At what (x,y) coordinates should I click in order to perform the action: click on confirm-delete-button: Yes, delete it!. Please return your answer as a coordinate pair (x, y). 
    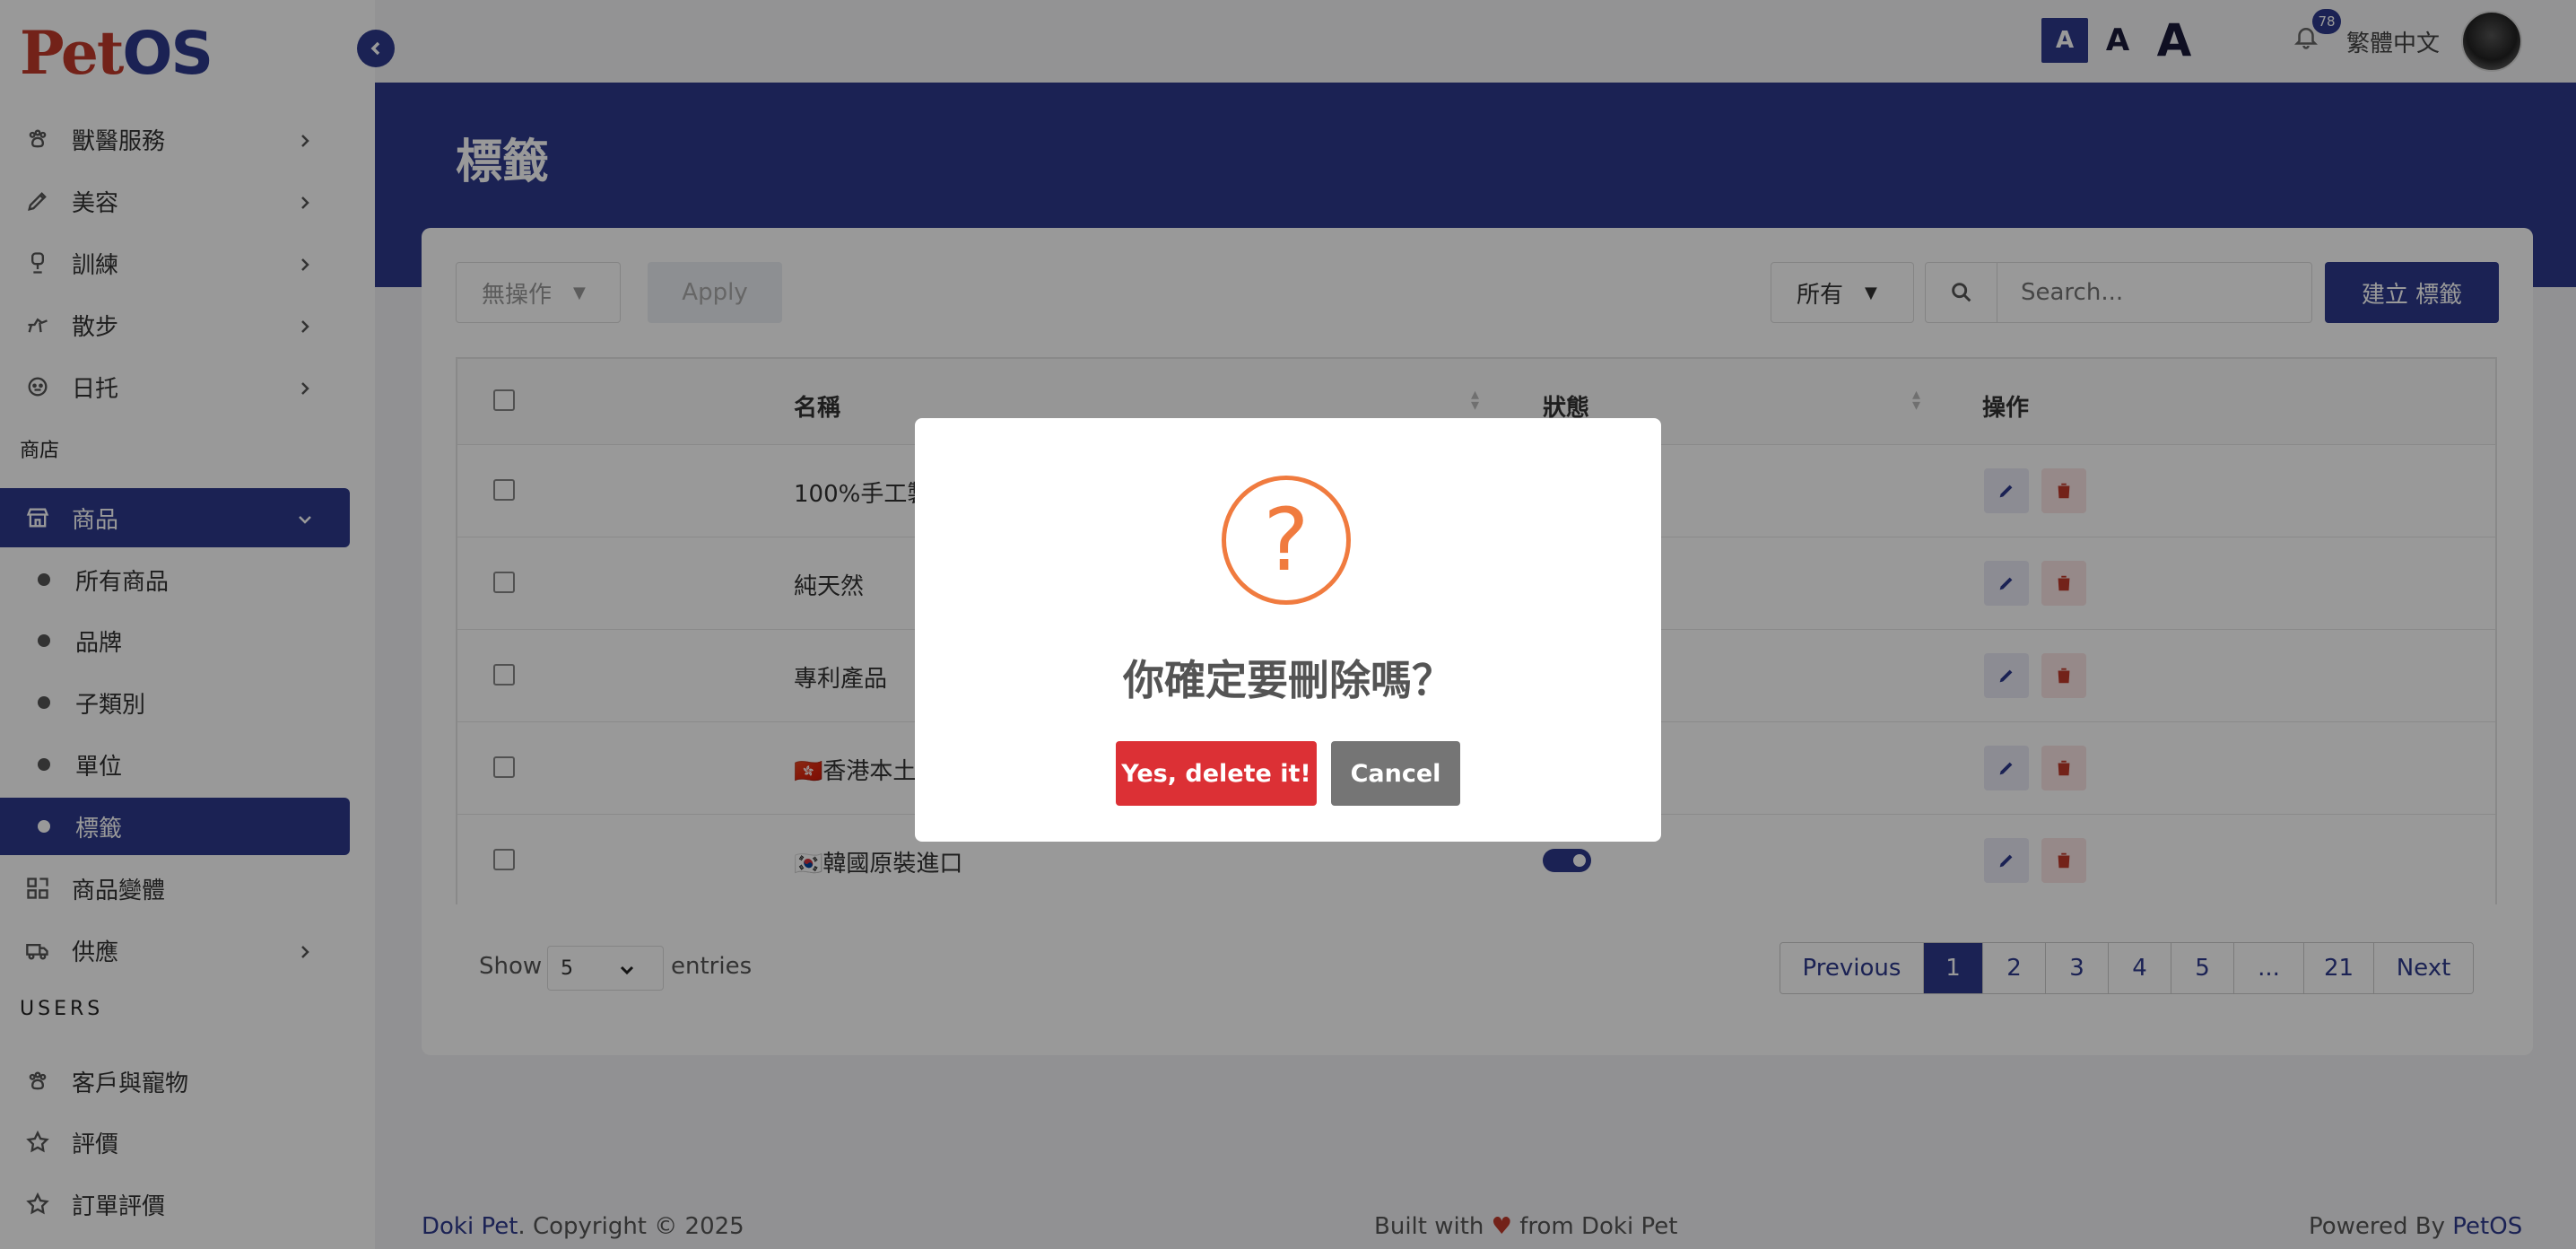
    Looking at the image, I should click on (1216, 773).